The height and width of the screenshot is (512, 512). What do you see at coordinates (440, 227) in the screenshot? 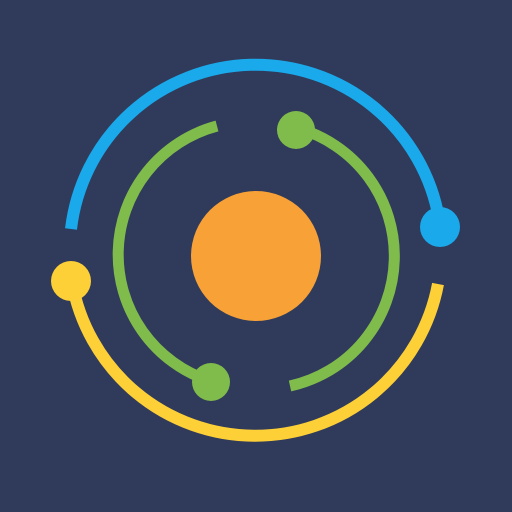
I see `outer-orbit-node` at bounding box center [440, 227].